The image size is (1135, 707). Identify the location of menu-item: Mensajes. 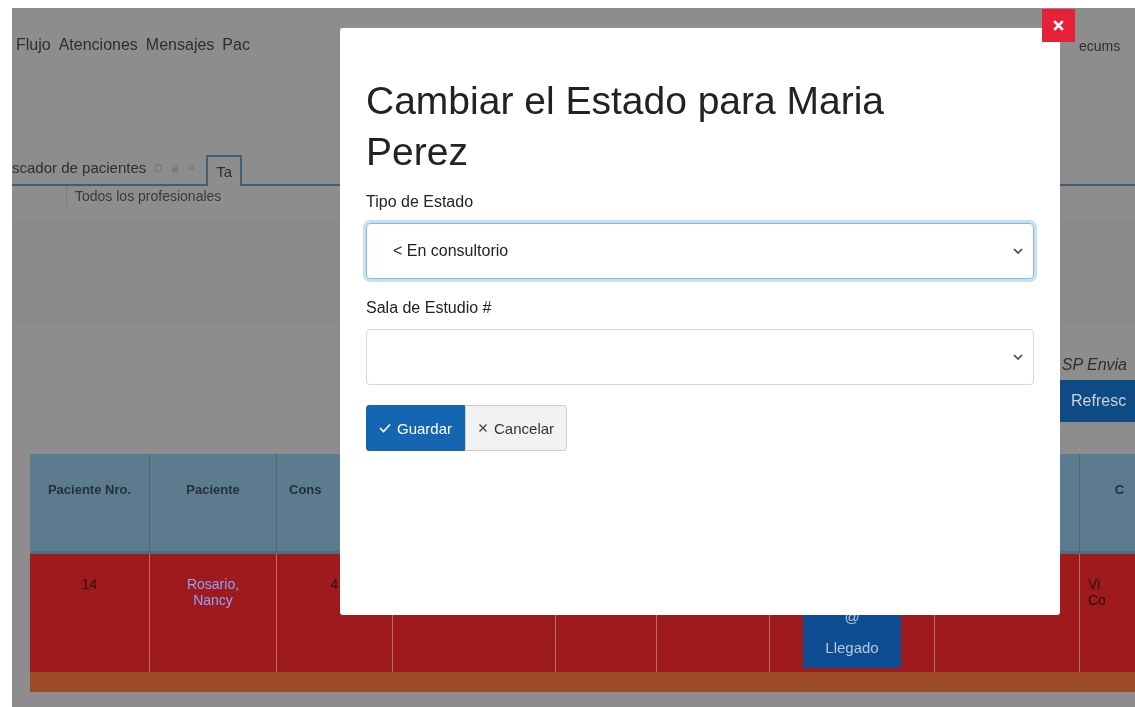
(180, 46).